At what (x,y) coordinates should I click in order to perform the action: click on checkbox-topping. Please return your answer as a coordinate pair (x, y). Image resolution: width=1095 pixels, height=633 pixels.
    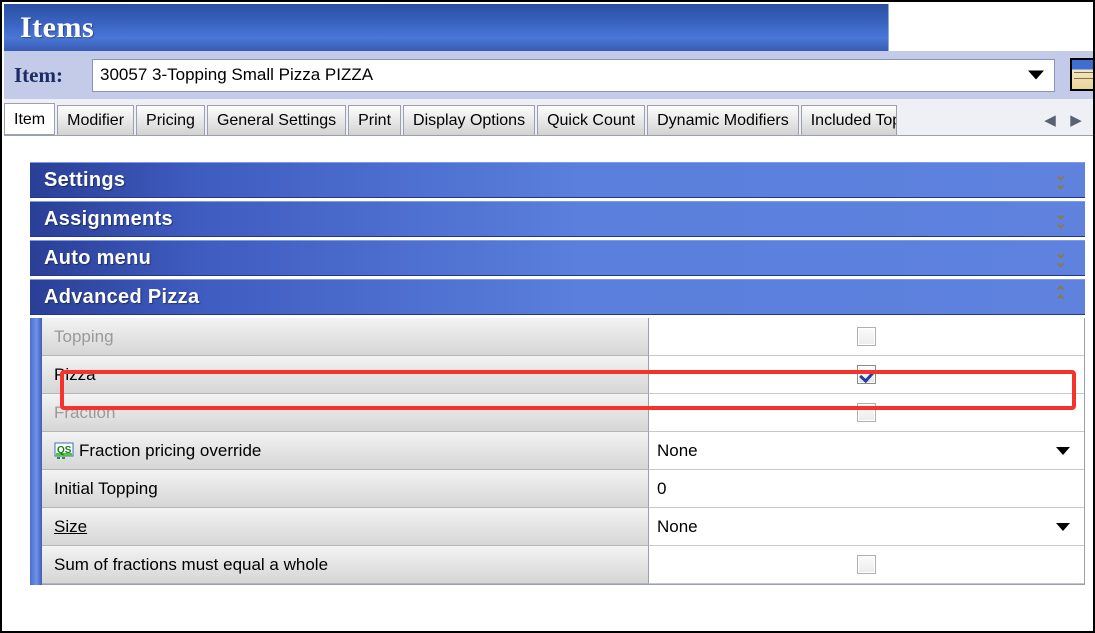
    Looking at the image, I should click on (866, 336).